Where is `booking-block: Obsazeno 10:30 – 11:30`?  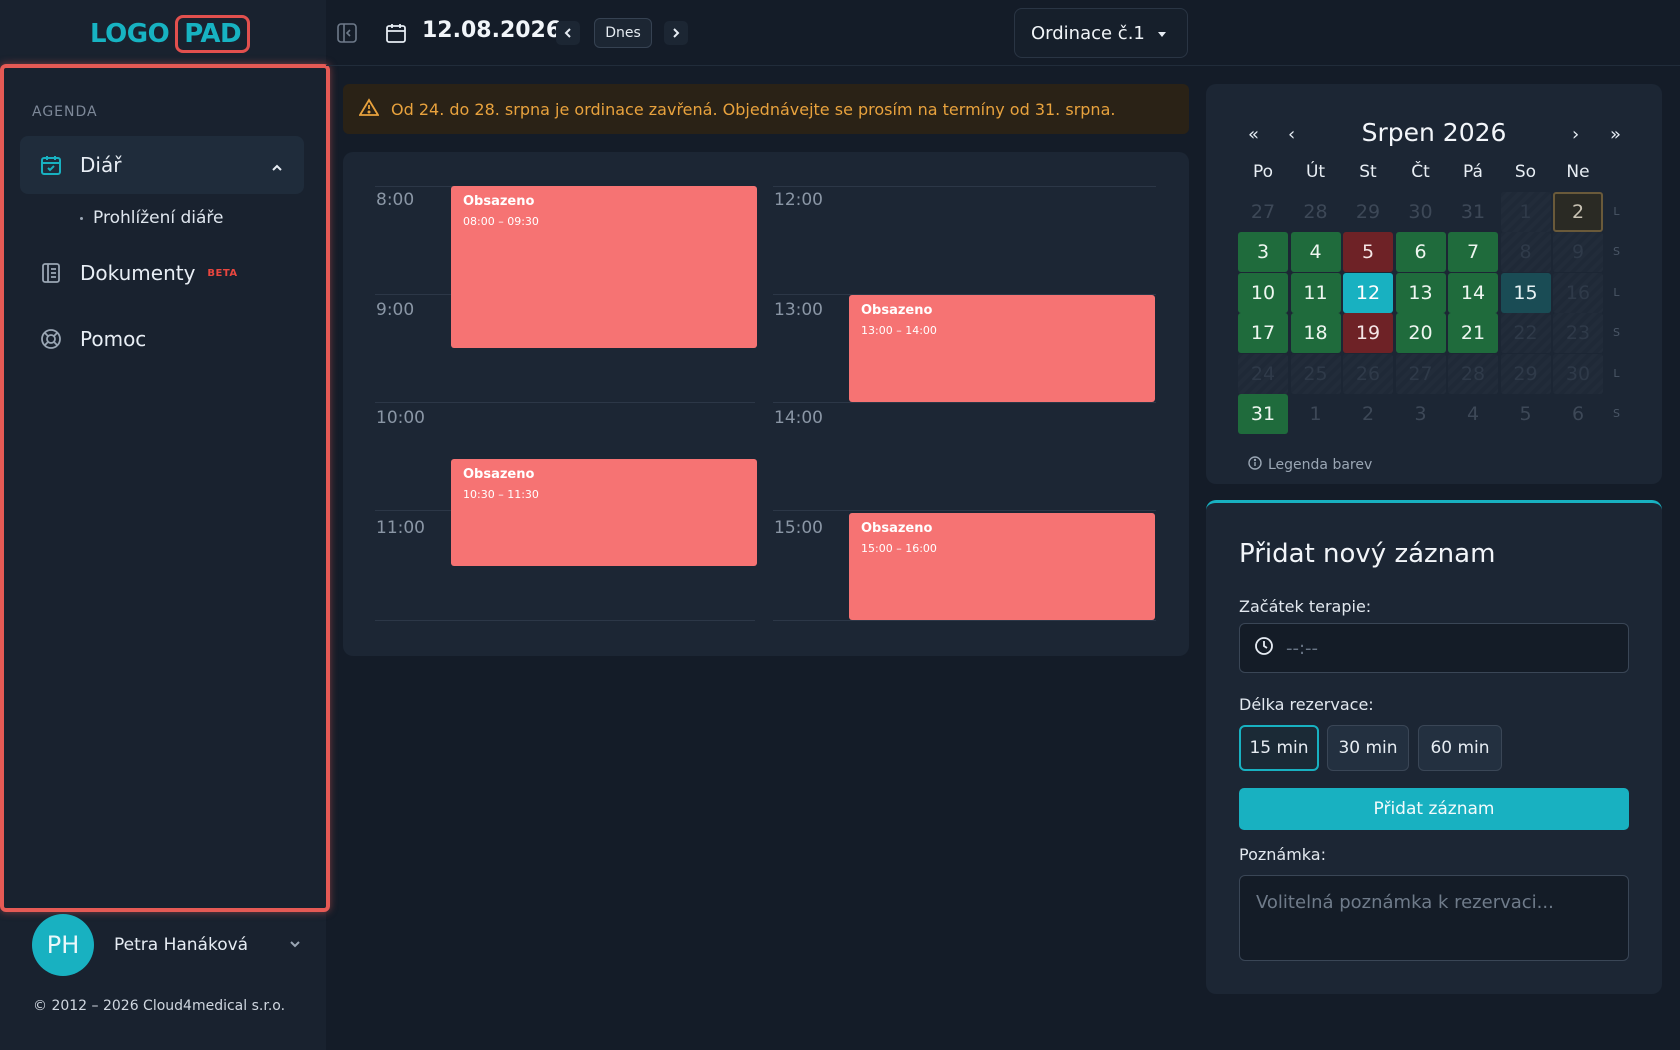
booking-block: Obsazeno 10:30 – 11:30 is located at coordinates (604, 512).